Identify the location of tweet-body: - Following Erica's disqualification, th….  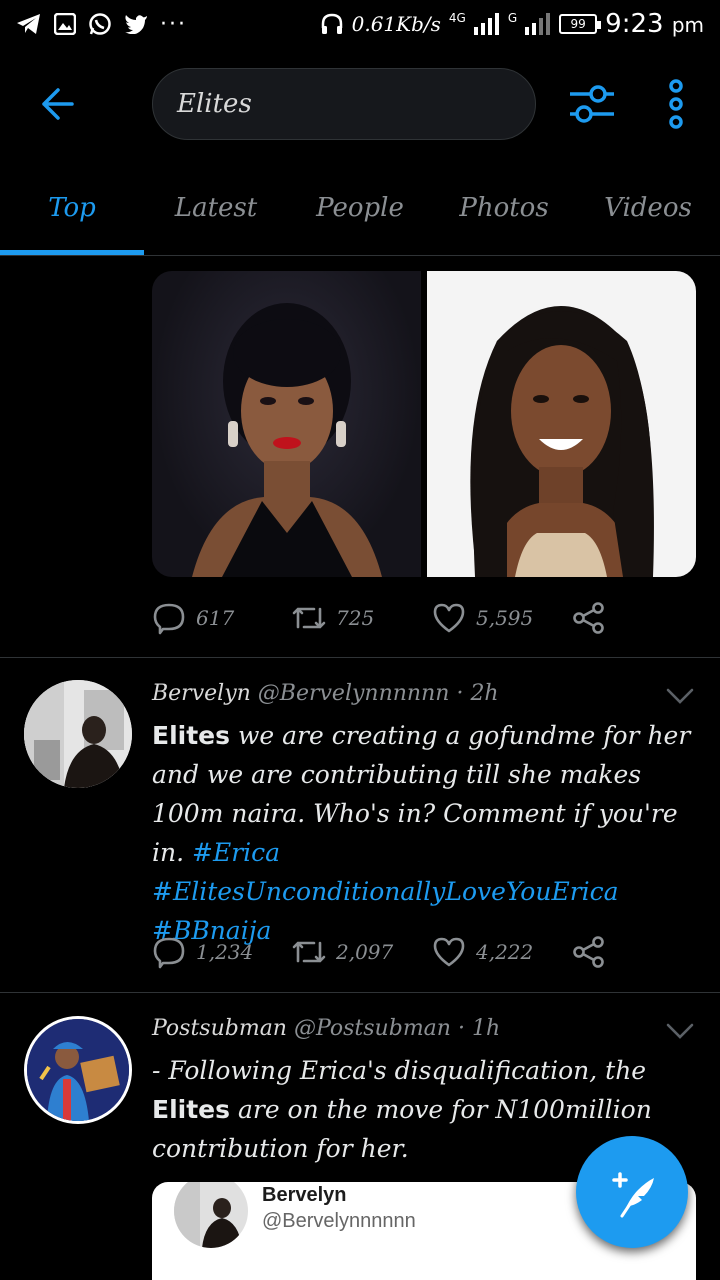
(399, 1070).